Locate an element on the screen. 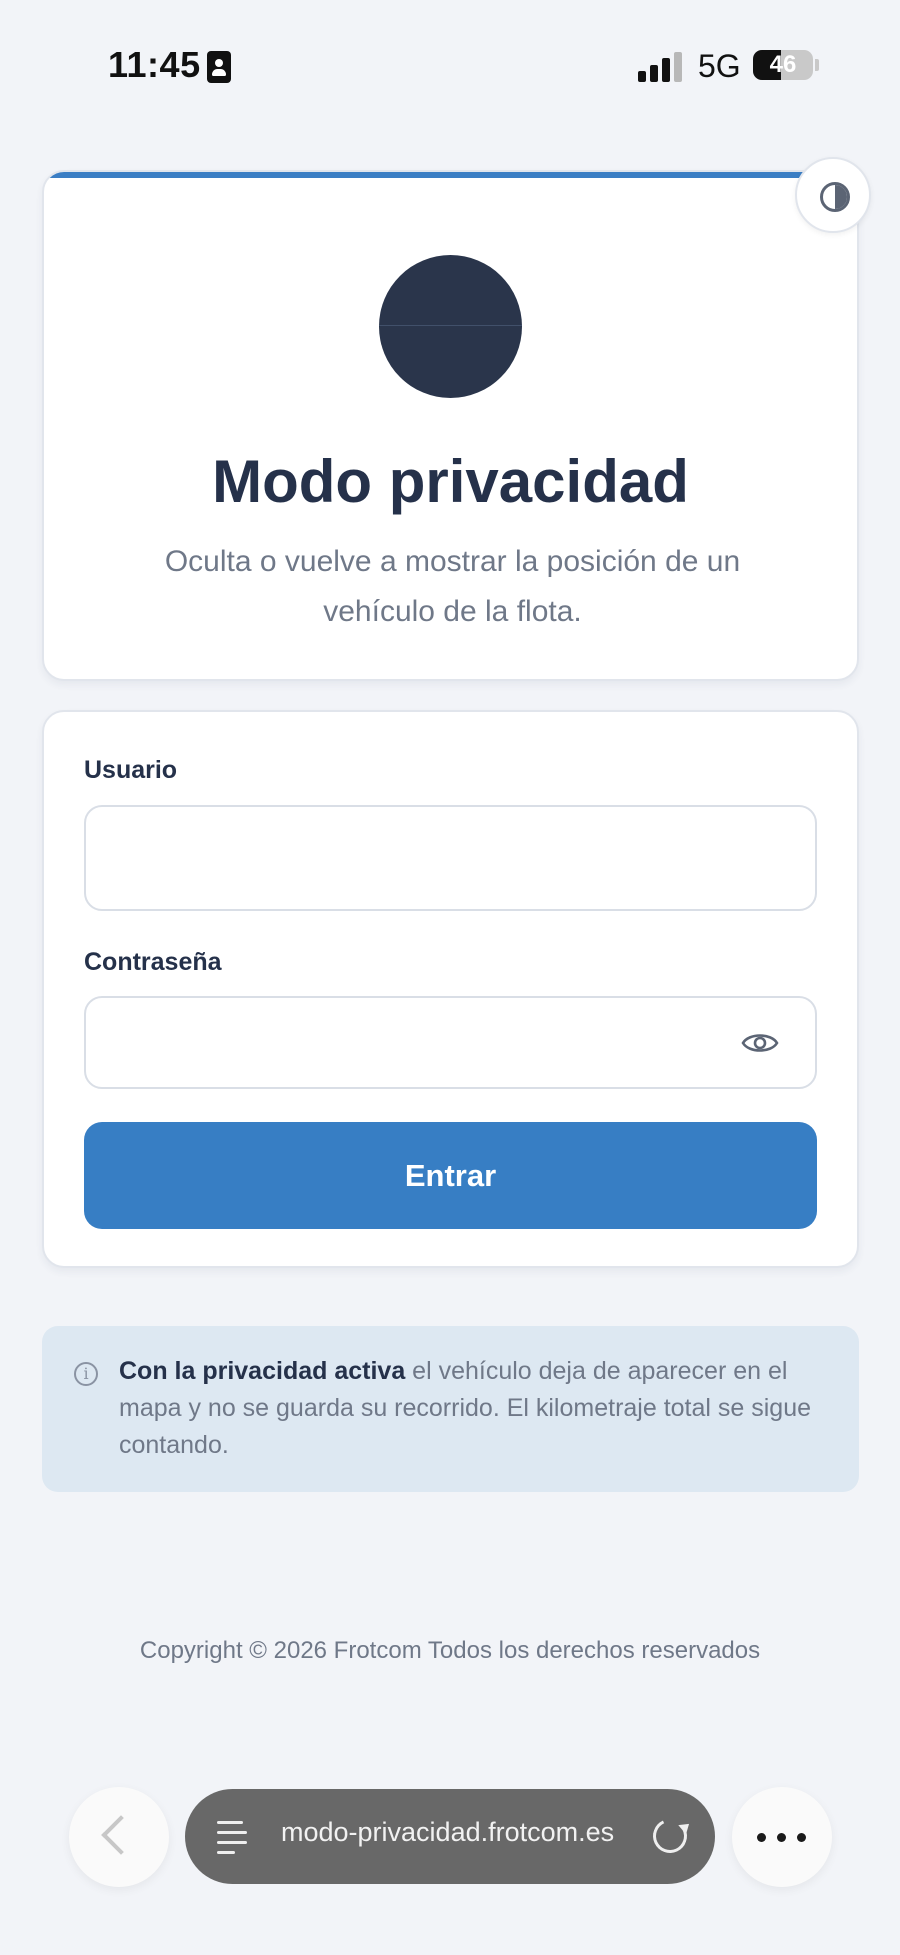 This screenshot has width=900, height=1955. tabs-icon is located at coordinates (233, 1837).